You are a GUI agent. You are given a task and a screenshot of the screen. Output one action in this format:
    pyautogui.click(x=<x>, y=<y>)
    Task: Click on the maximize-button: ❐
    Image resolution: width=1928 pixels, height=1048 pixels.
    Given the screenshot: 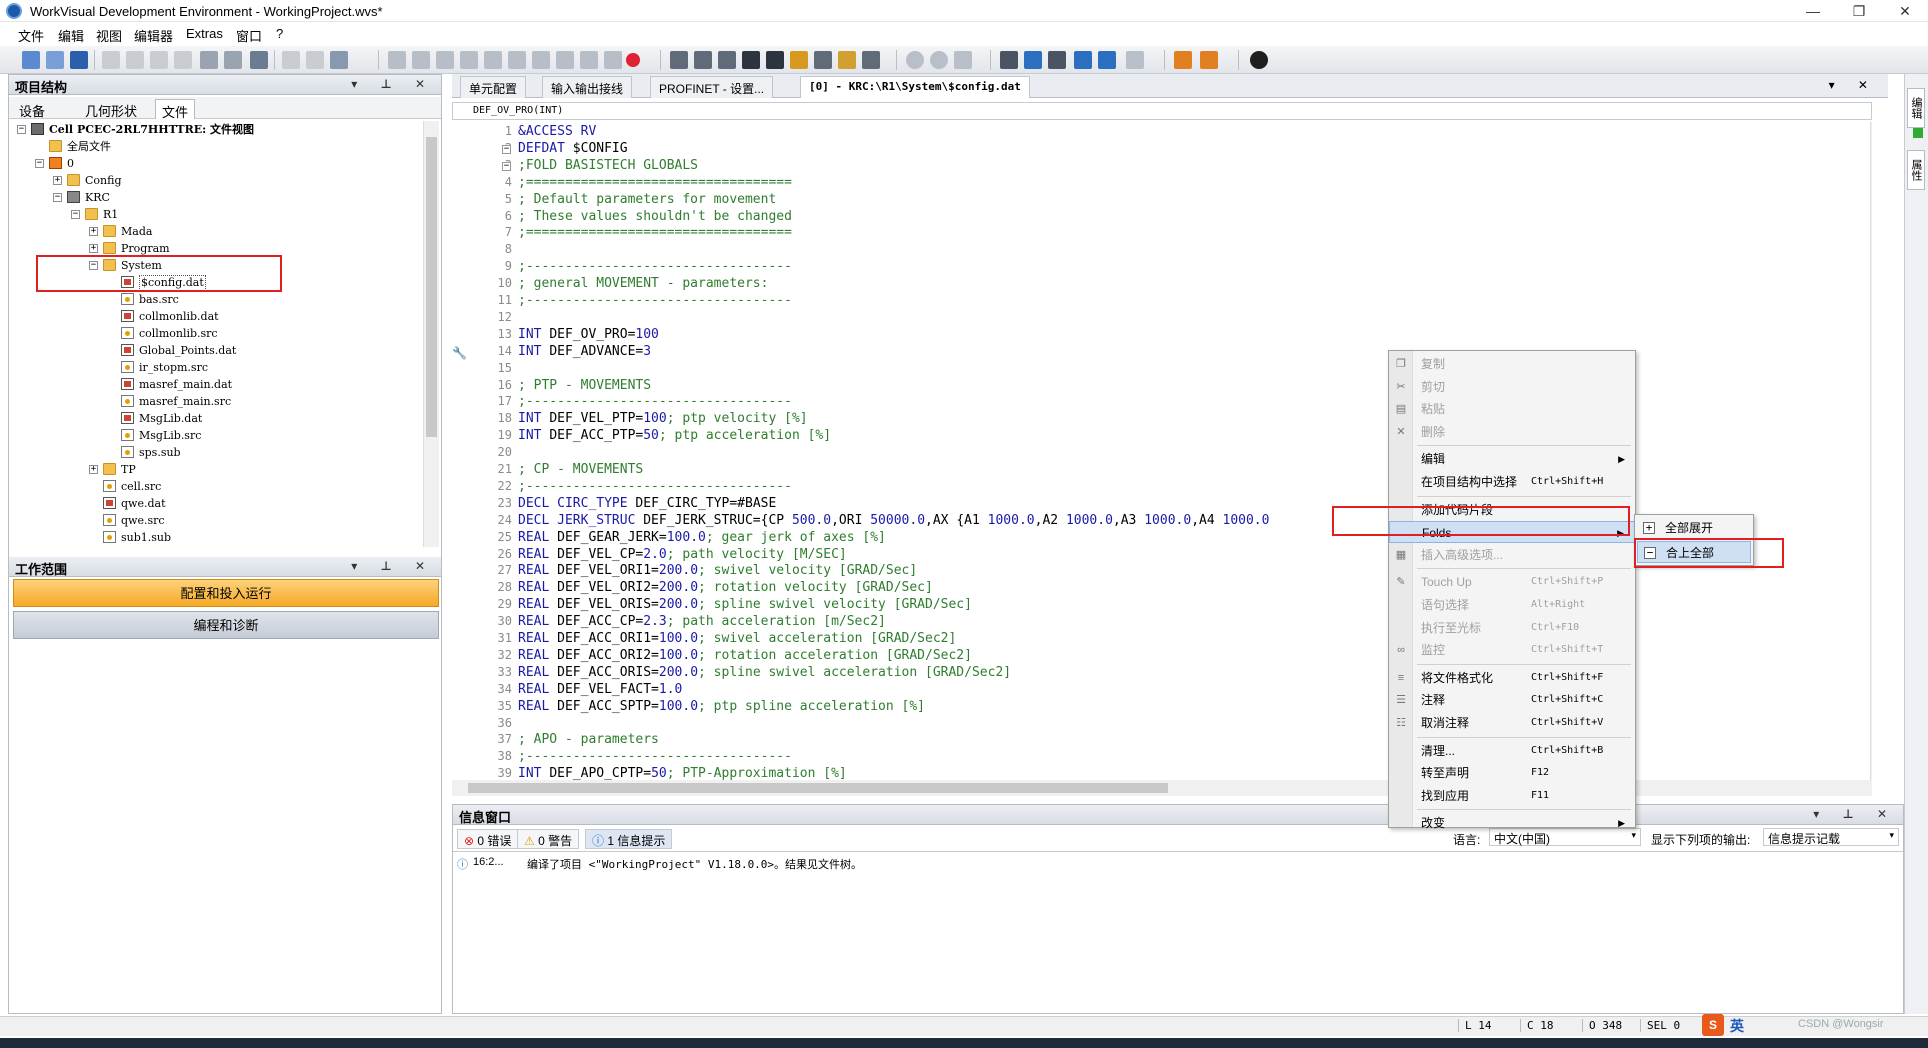 What is the action you would take?
    pyautogui.click(x=1859, y=11)
    